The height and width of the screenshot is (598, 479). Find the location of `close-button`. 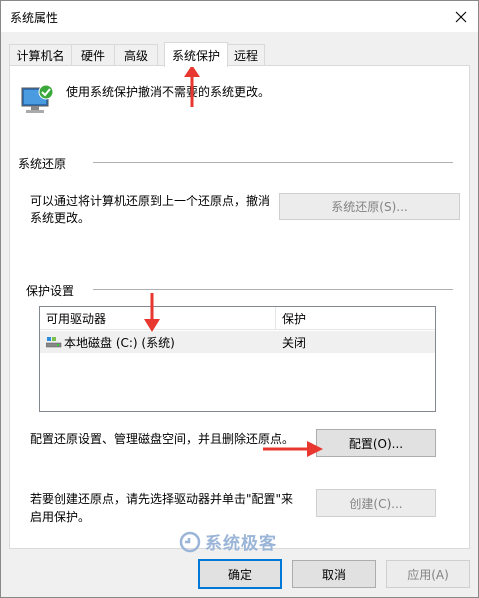

close-button is located at coordinates (461, 16).